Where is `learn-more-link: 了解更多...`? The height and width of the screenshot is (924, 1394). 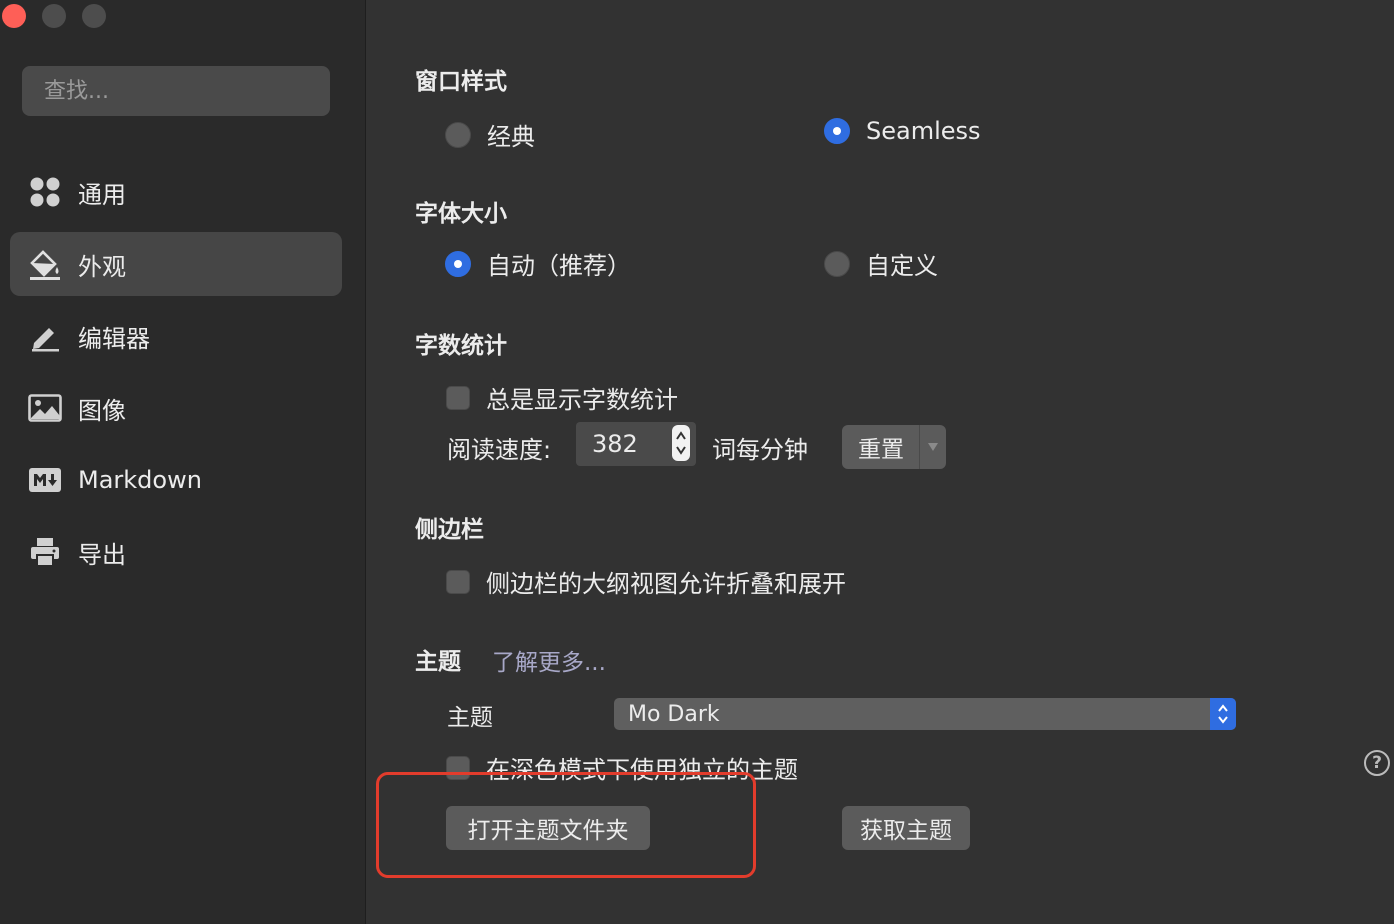
learn-more-link: 了解更多... is located at coordinates (549, 660).